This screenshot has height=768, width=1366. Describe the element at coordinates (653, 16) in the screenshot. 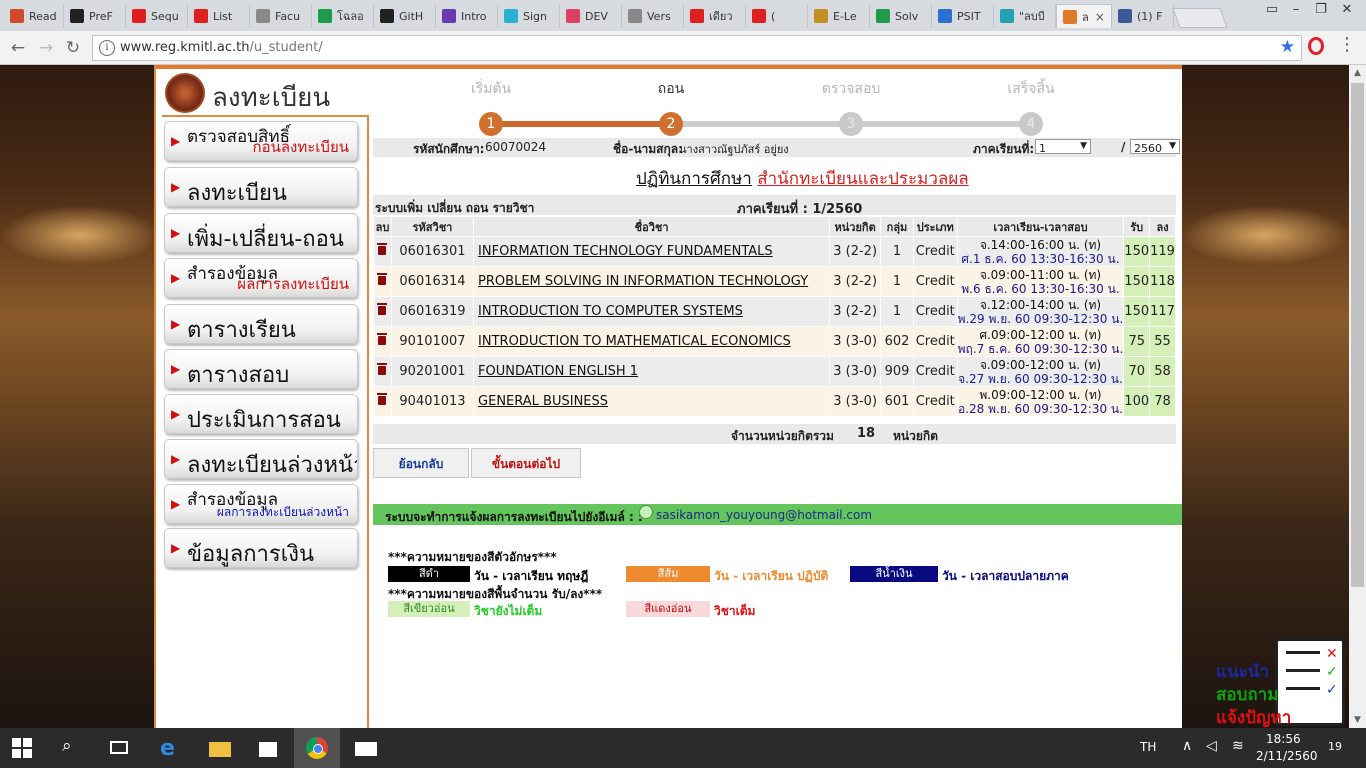

I see `browser-tab: Vers` at that location.